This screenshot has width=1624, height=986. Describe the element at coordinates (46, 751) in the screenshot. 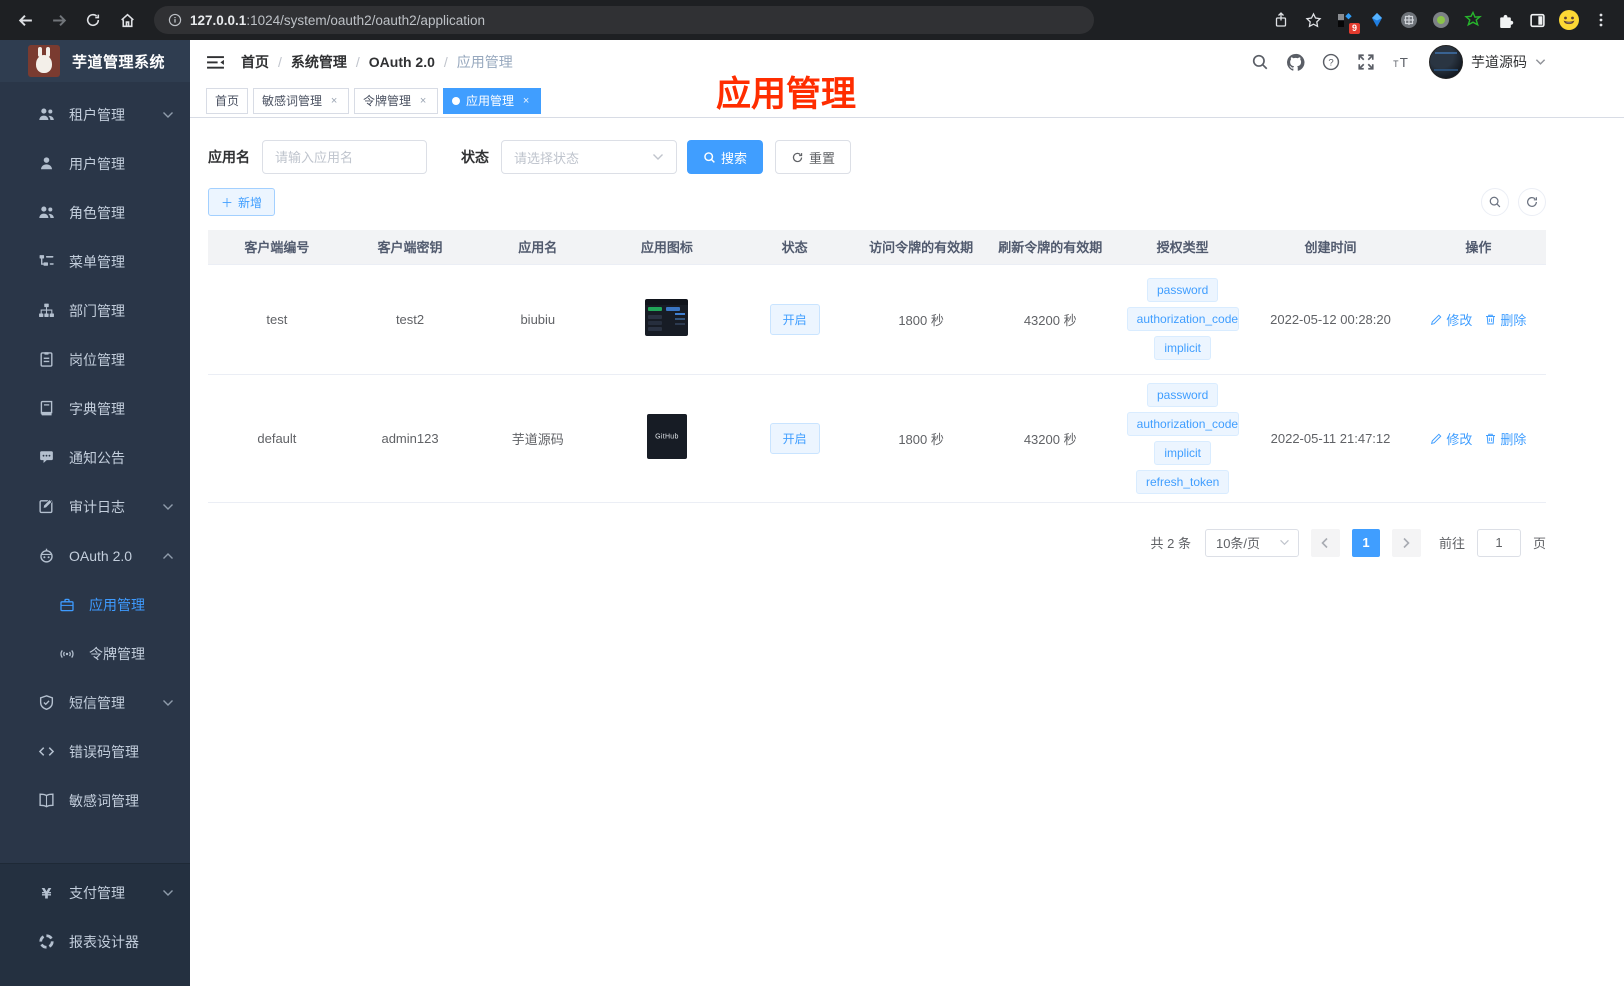

I see `code-icon` at that location.